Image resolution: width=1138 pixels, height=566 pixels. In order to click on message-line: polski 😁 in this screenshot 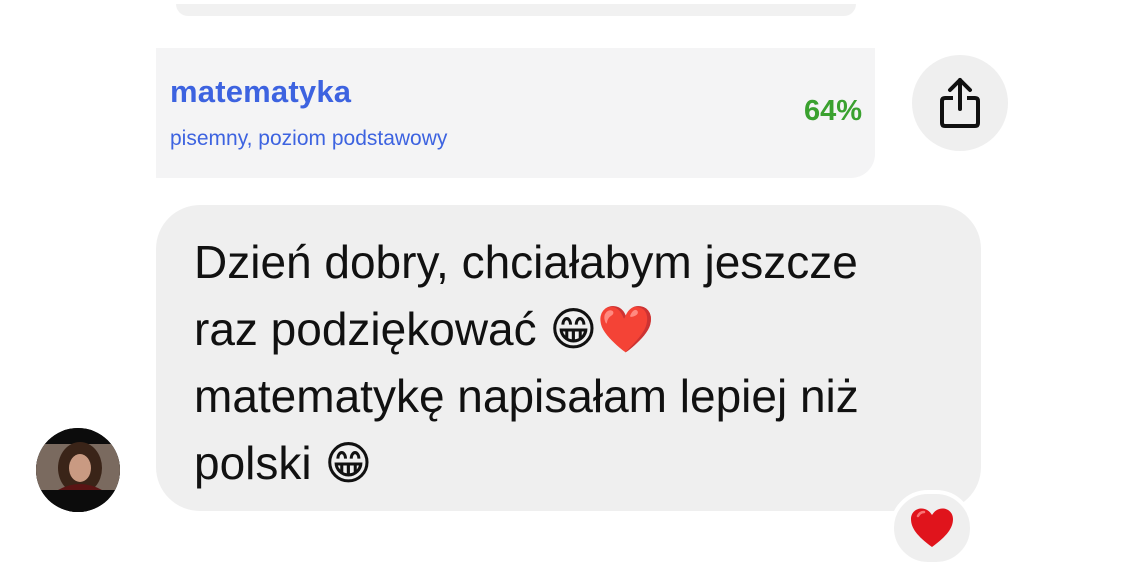, I will do `click(283, 463)`.